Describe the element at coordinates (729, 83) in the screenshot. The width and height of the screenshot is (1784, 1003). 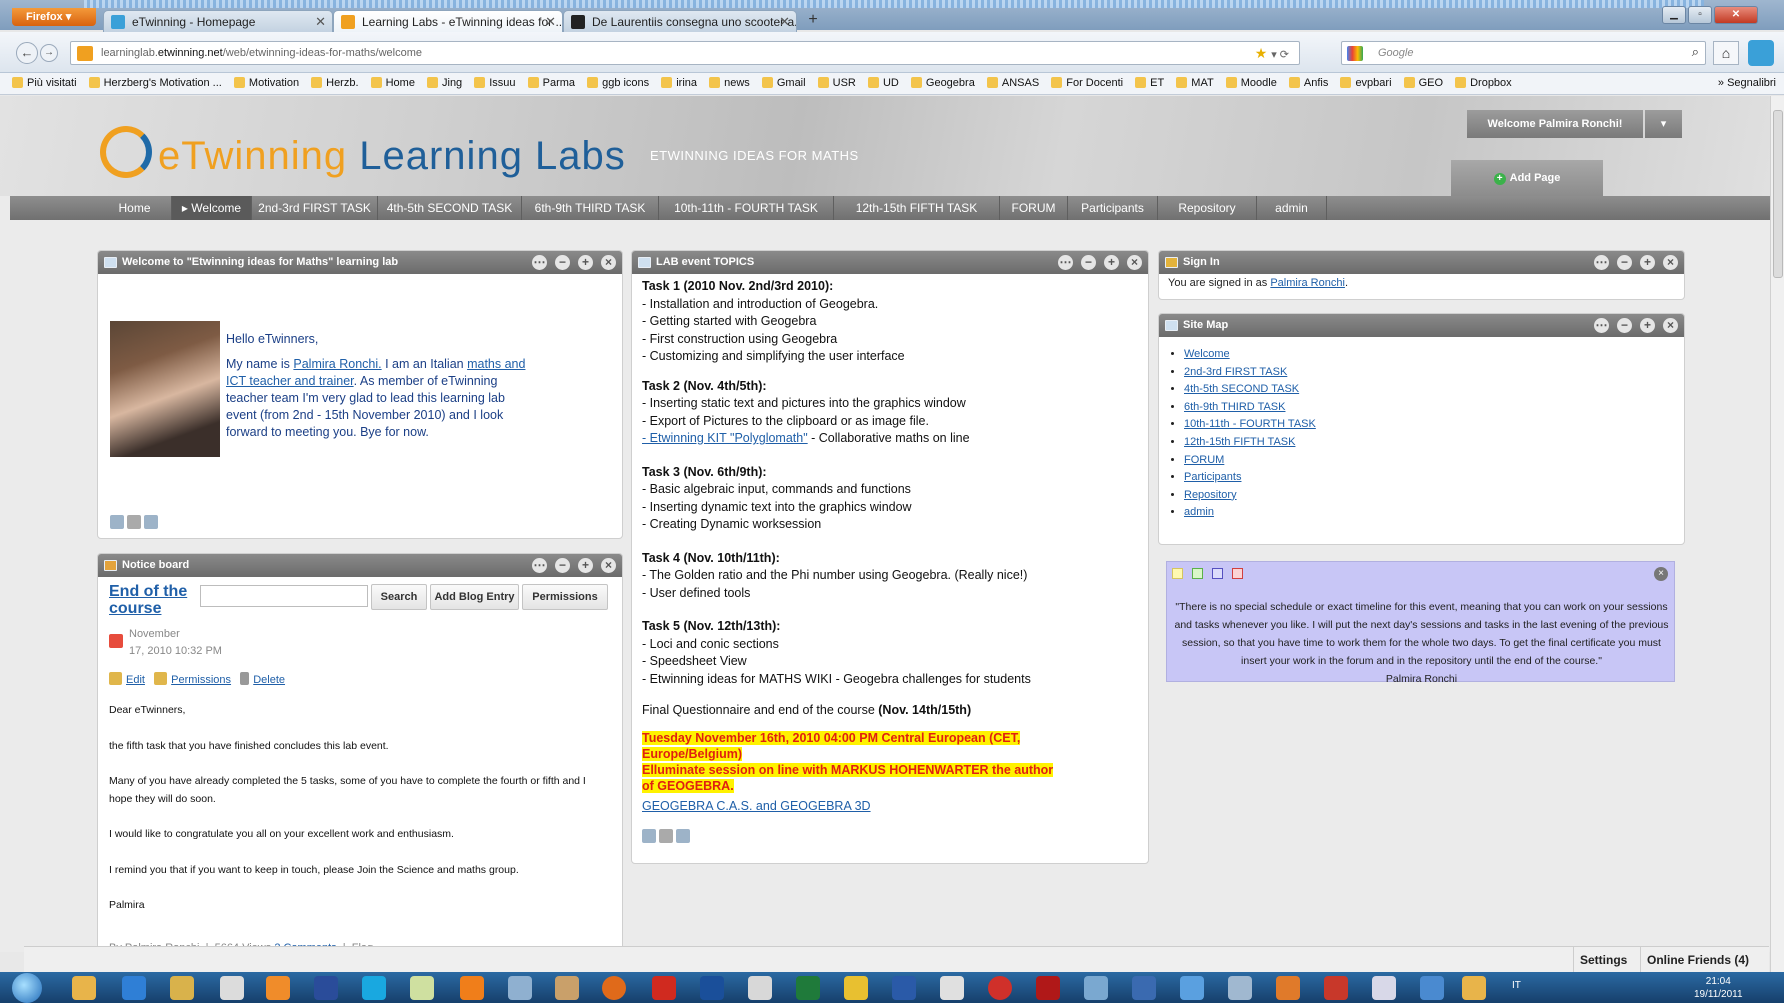
I see `bookmark-item: news` at that location.